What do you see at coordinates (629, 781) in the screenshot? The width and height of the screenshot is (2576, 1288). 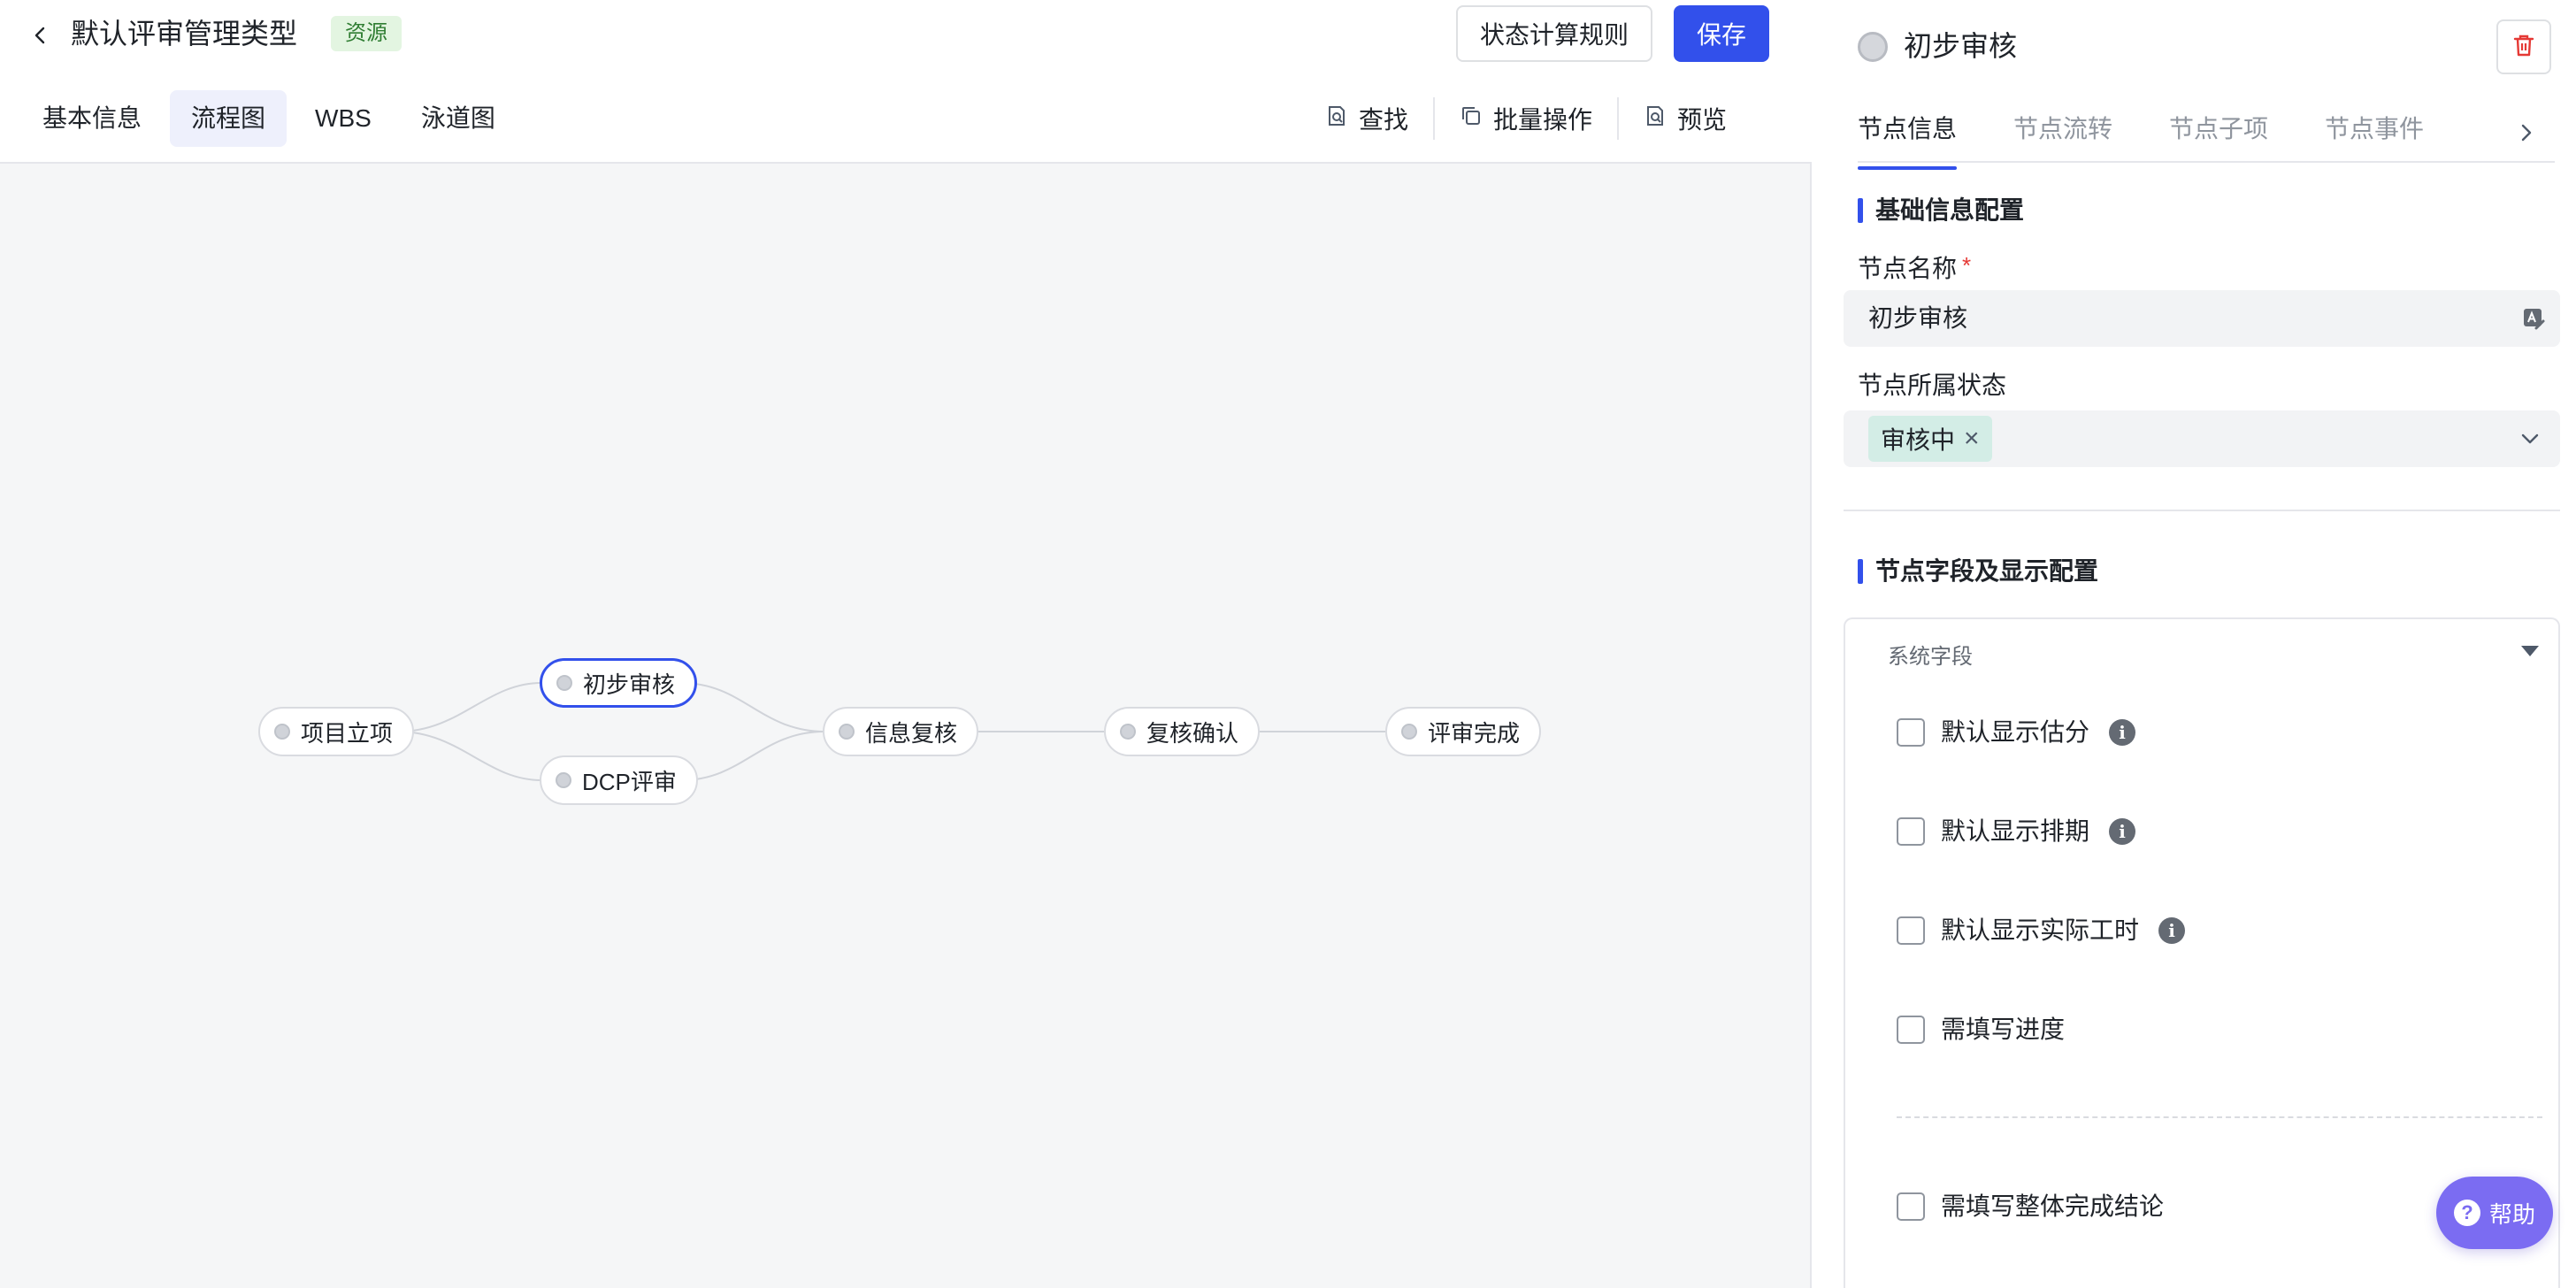 I see `node-label: DCP评审` at bounding box center [629, 781].